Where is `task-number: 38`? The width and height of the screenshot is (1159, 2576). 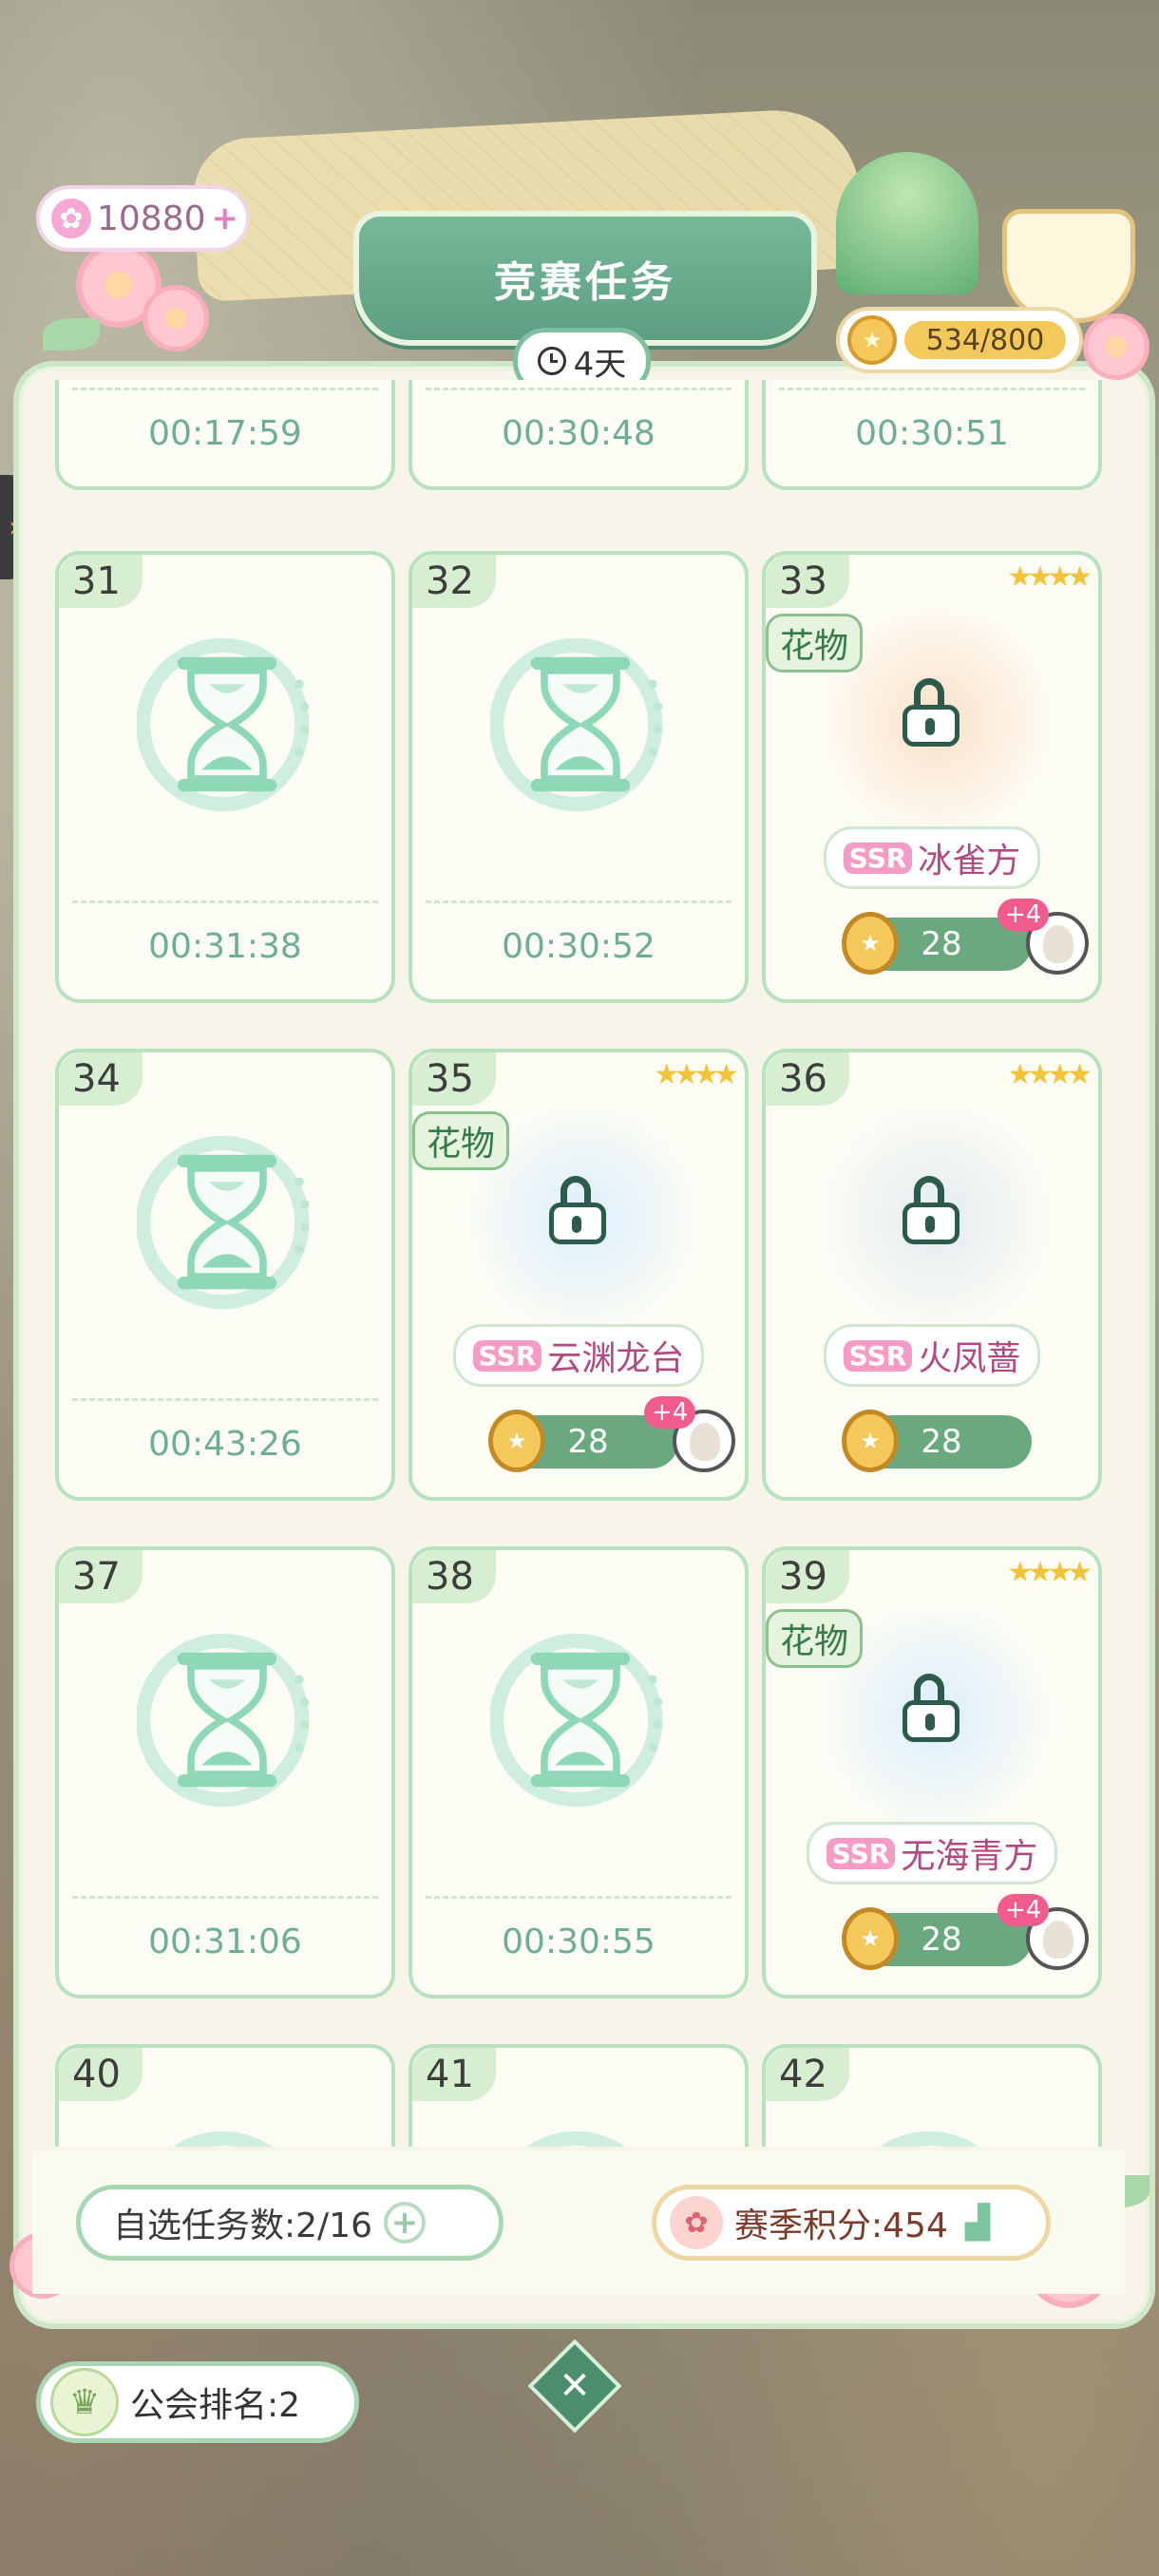 task-number: 38 is located at coordinates (454, 1576).